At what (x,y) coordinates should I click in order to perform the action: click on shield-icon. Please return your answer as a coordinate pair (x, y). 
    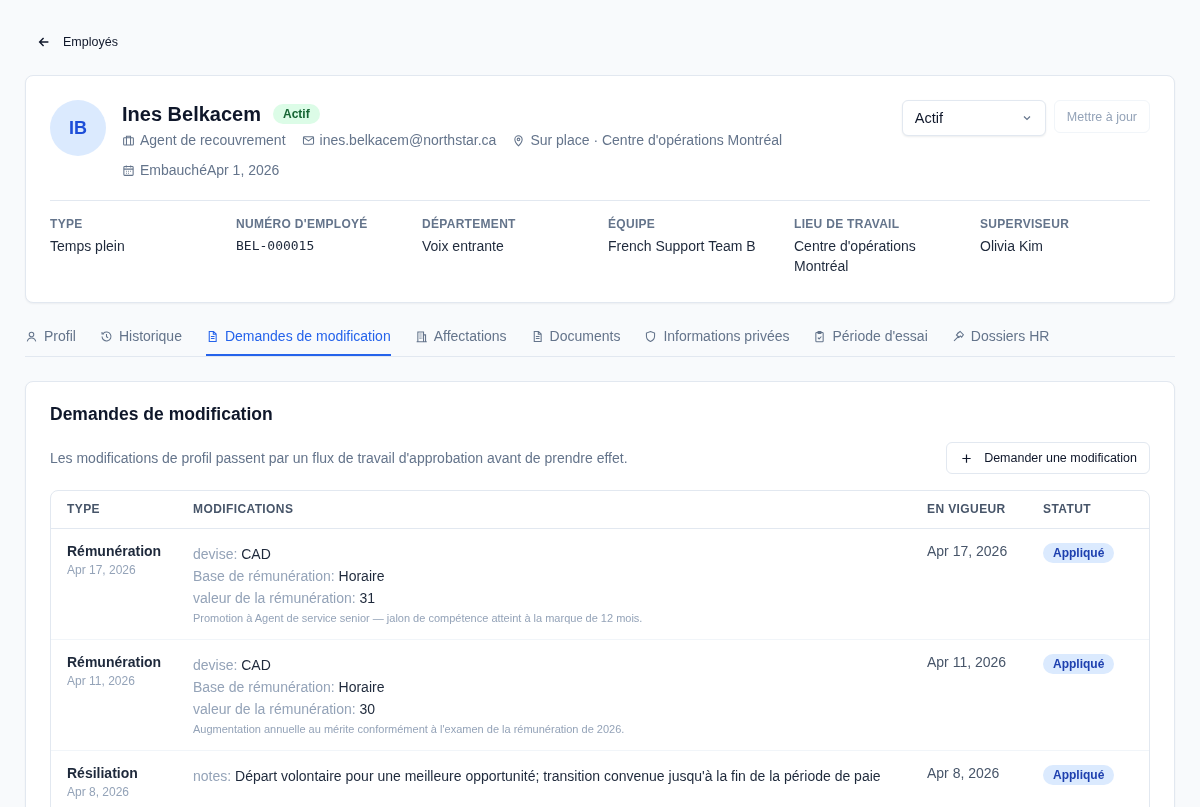
    Looking at the image, I should click on (651, 336).